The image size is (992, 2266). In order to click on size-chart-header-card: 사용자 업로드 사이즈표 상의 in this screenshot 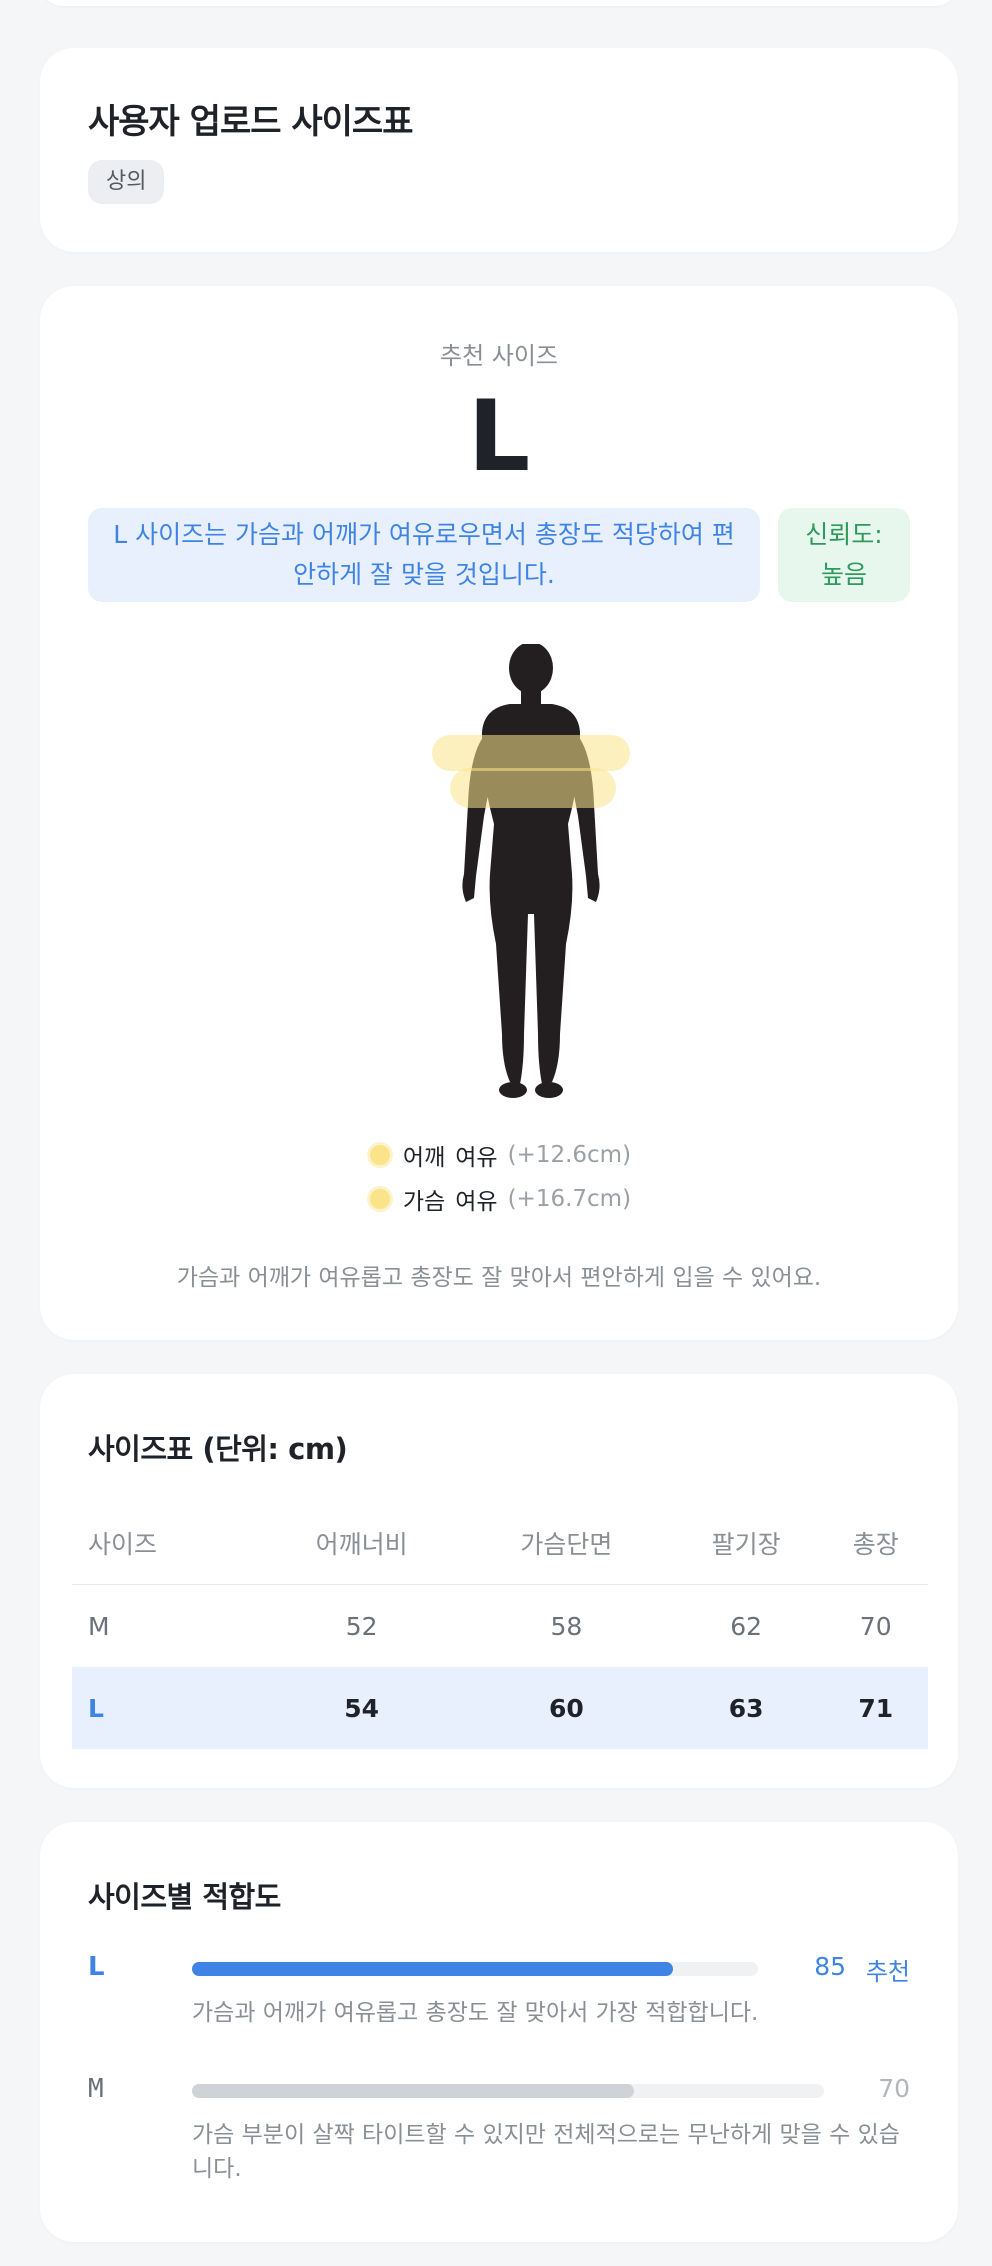, I will do `click(499, 150)`.